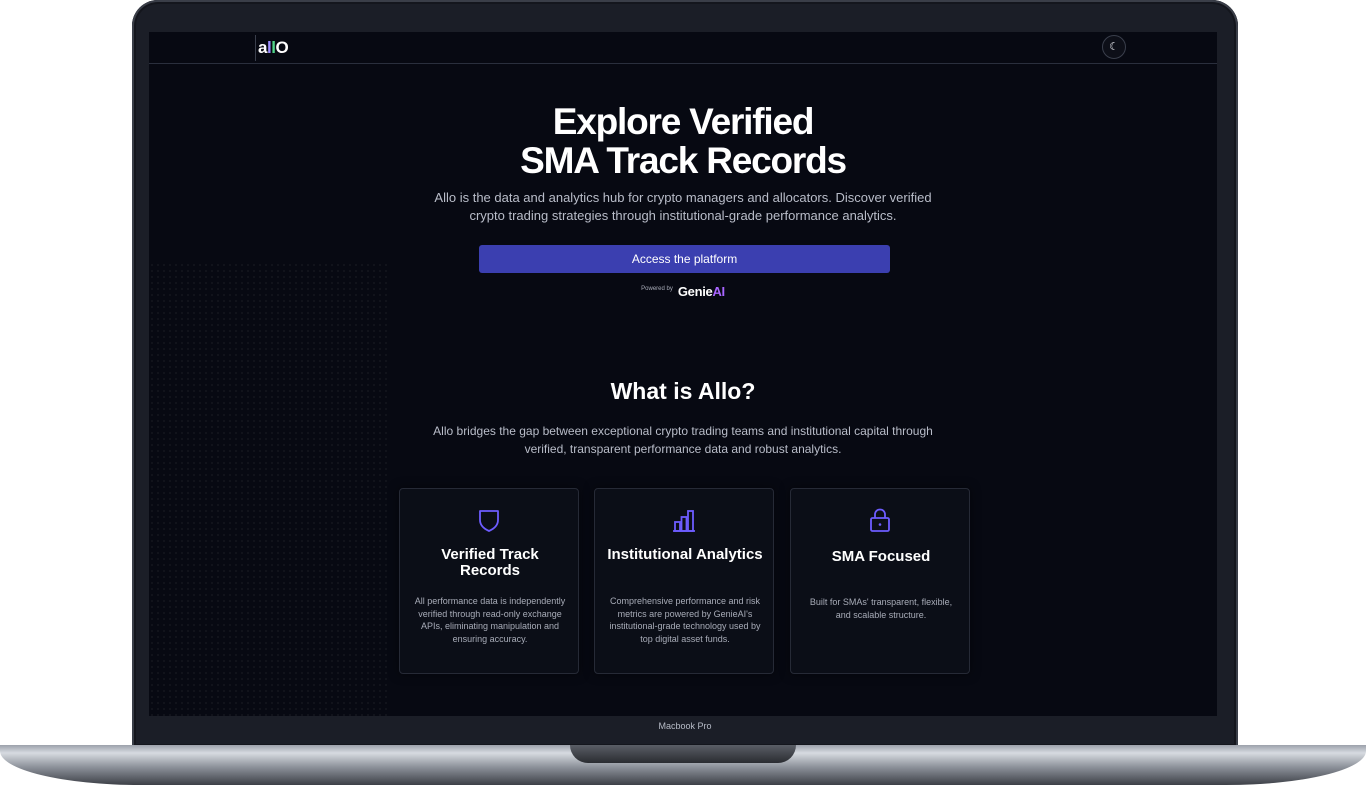 This screenshot has height=786, width=1366. I want to click on card-title: Institutional Analytics, so click(685, 554).